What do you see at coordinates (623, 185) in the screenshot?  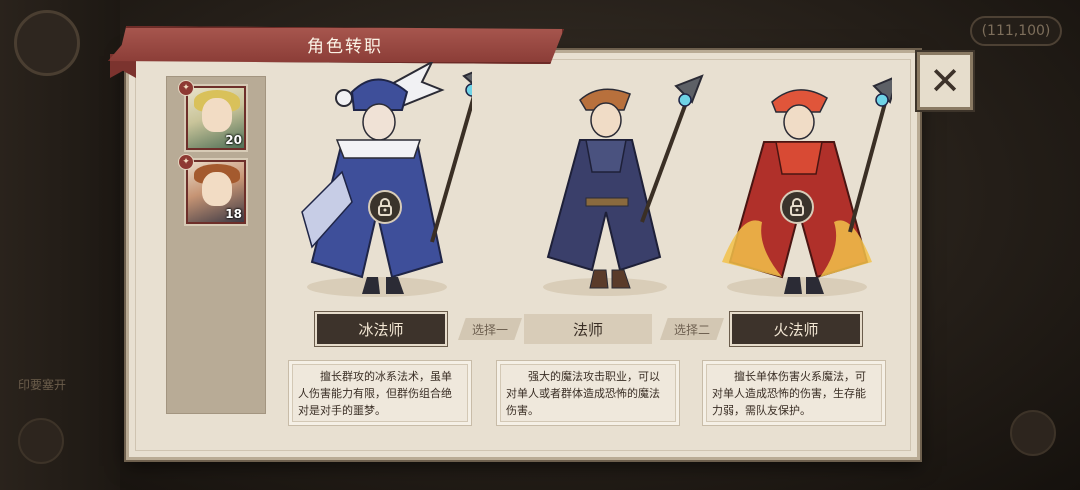 I see `mage-illustration` at bounding box center [623, 185].